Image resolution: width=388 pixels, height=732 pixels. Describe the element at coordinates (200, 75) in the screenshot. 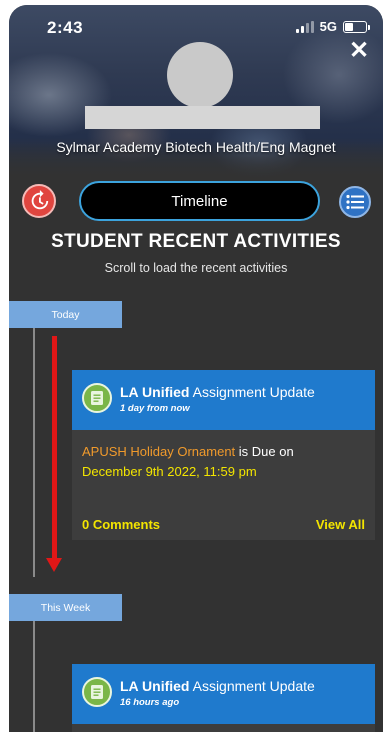

I see `avatar` at that location.